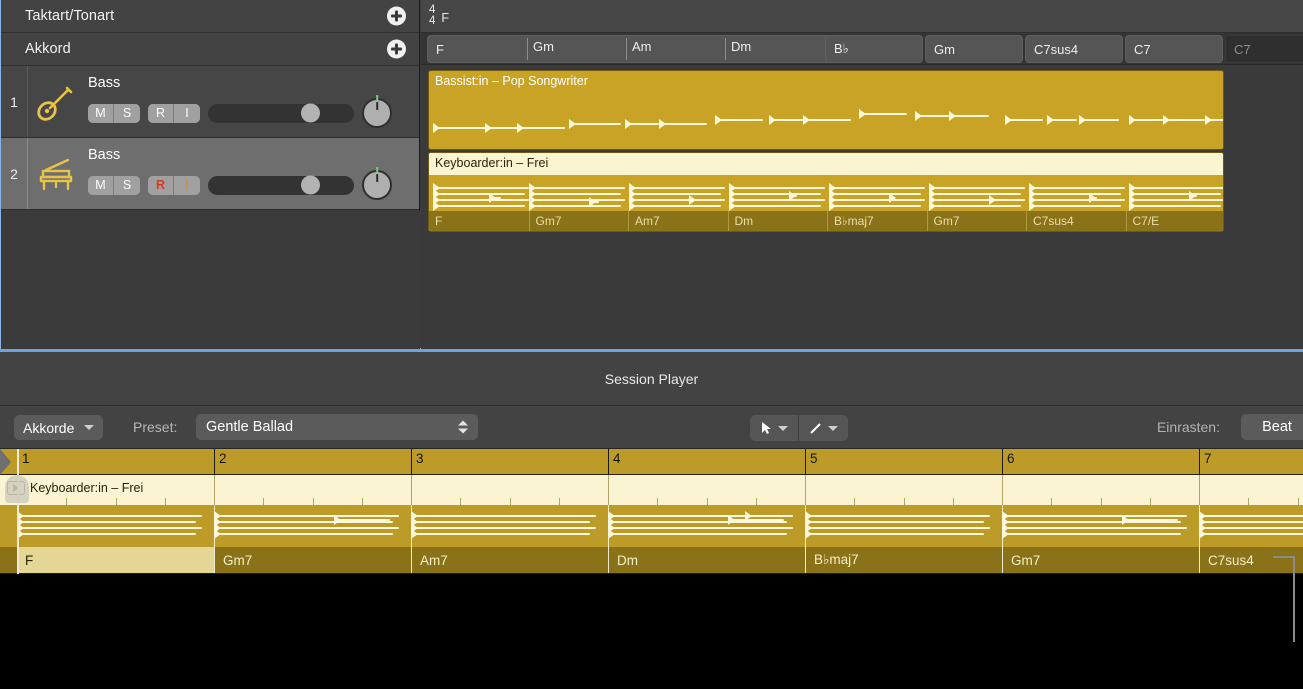 Image resolution: width=1303 pixels, height=689 pixels. What do you see at coordinates (29, 560) in the screenshot?
I see `chord-label: F` at bounding box center [29, 560].